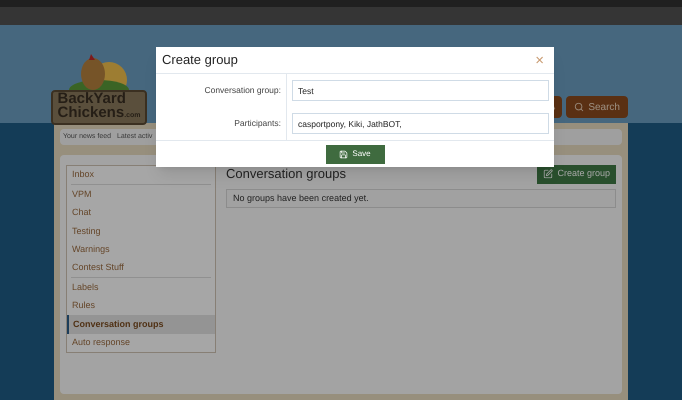  What do you see at coordinates (242, 90) in the screenshot?
I see `field-label: Conversation group:` at bounding box center [242, 90].